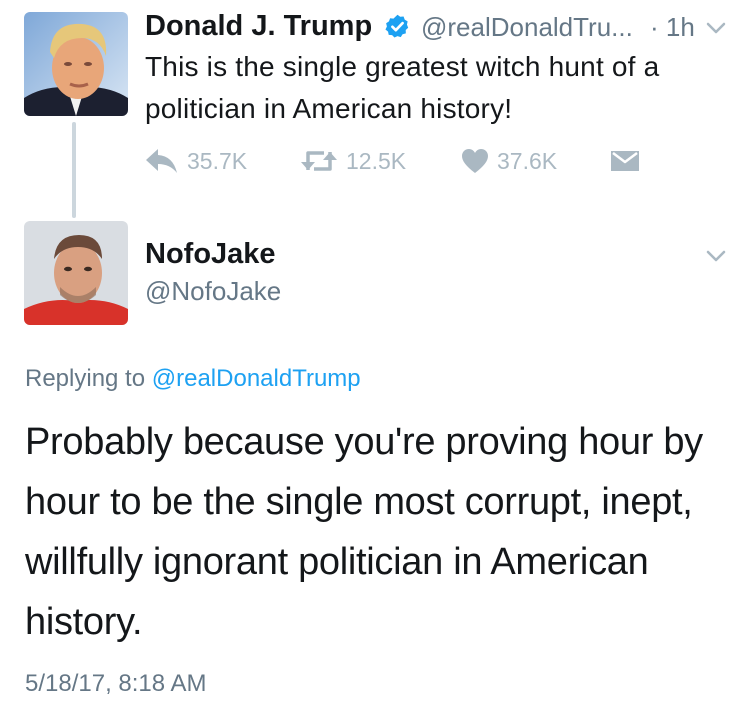  Describe the element at coordinates (397, 26) in the screenshot. I see `verified-badge-icon` at that location.